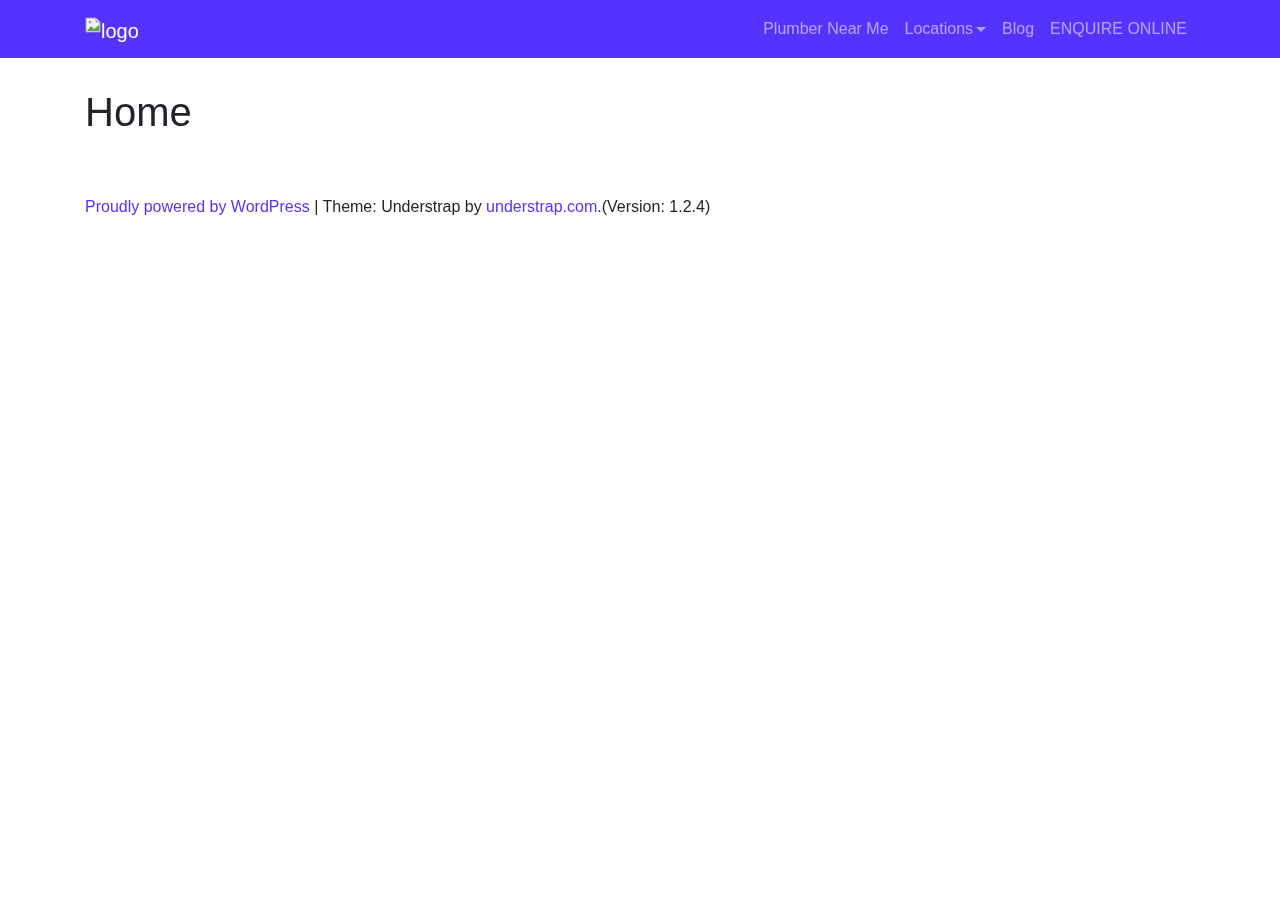  I want to click on footer-link: understrap.com, so click(542, 206).